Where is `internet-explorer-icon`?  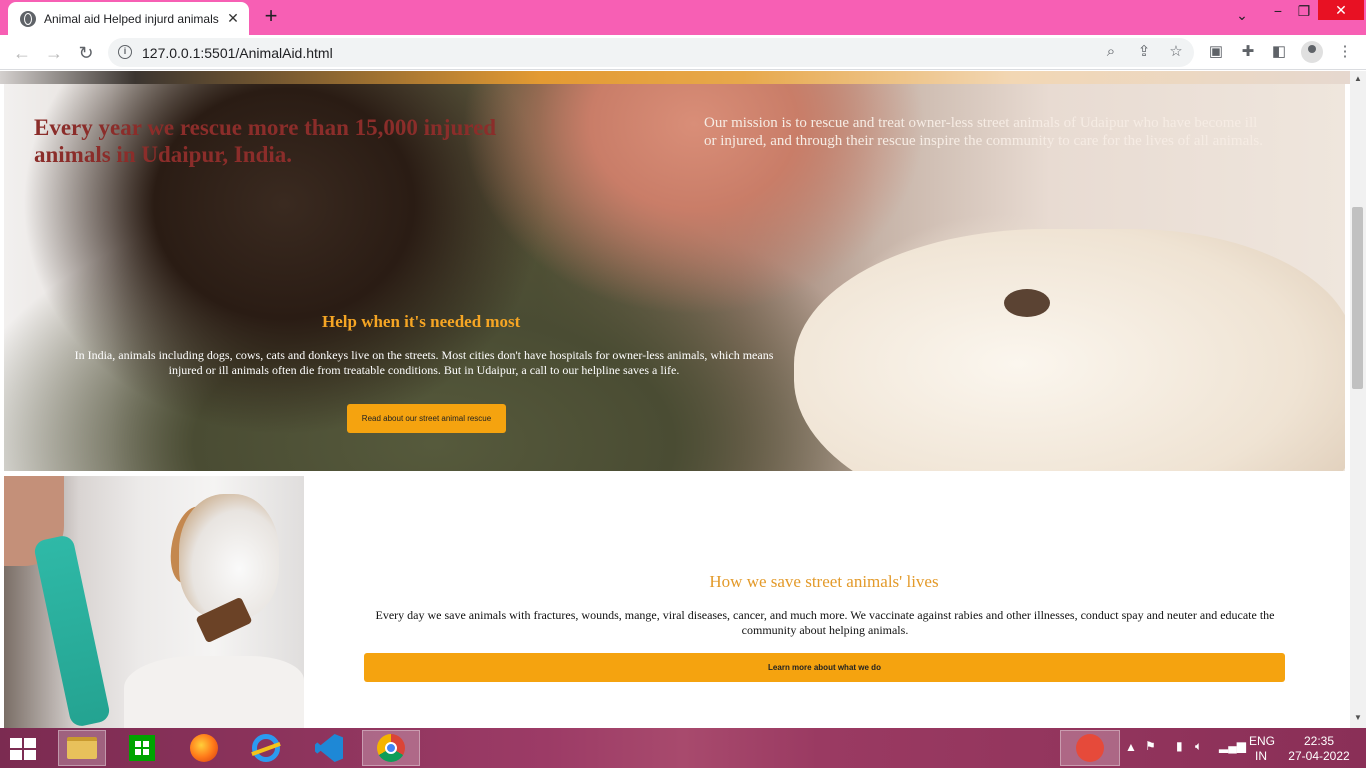 internet-explorer-icon is located at coordinates (266, 748).